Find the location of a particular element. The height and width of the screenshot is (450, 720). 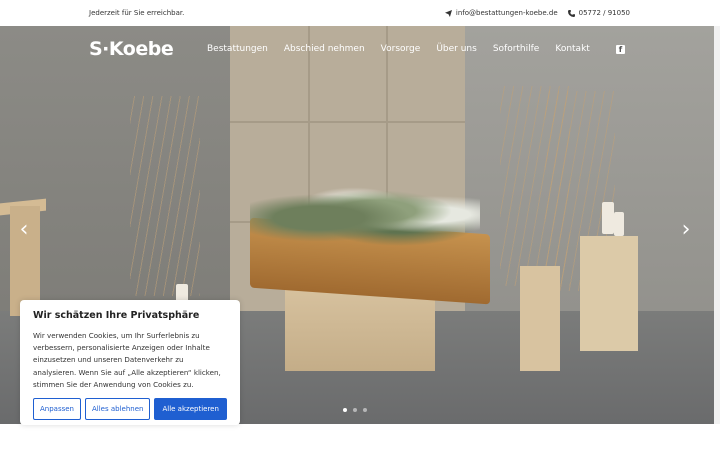

phone-link: 05772 / 91050 is located at coordinates (598, 13).